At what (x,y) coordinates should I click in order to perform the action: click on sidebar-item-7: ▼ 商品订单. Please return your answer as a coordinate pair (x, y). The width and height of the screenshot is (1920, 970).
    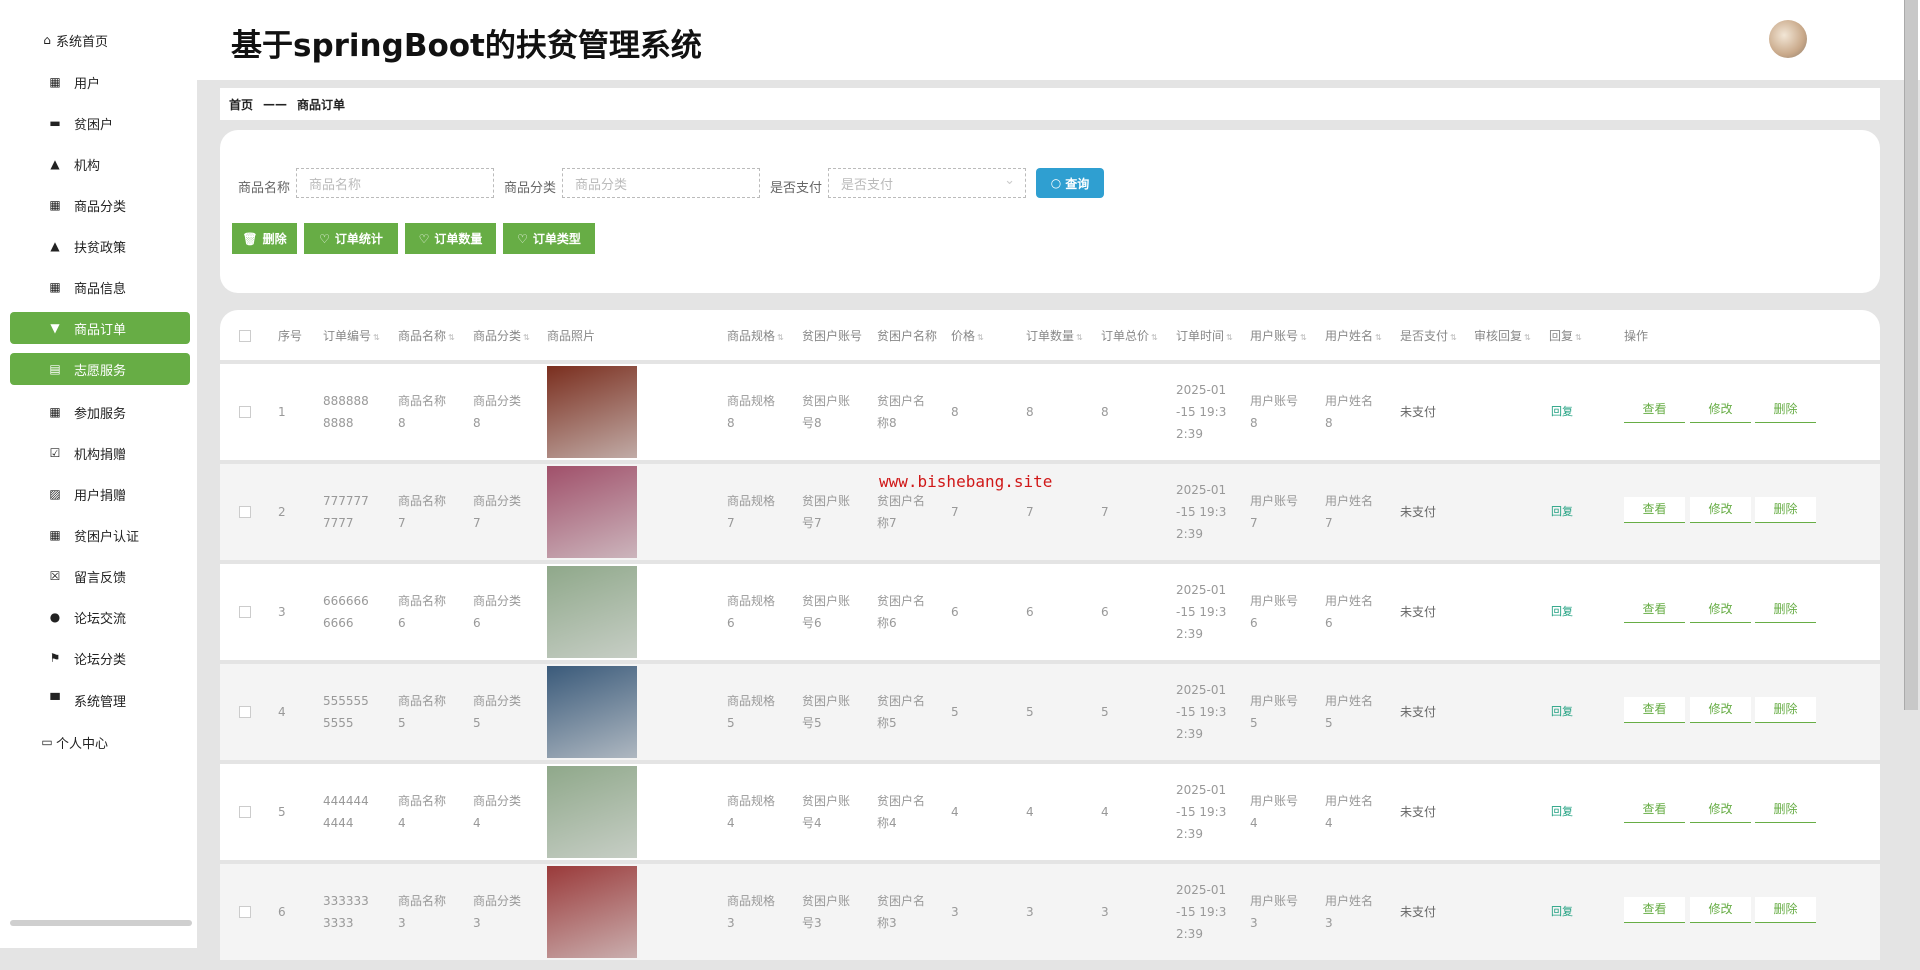
    Looking at the image, I should click on (100, 328).